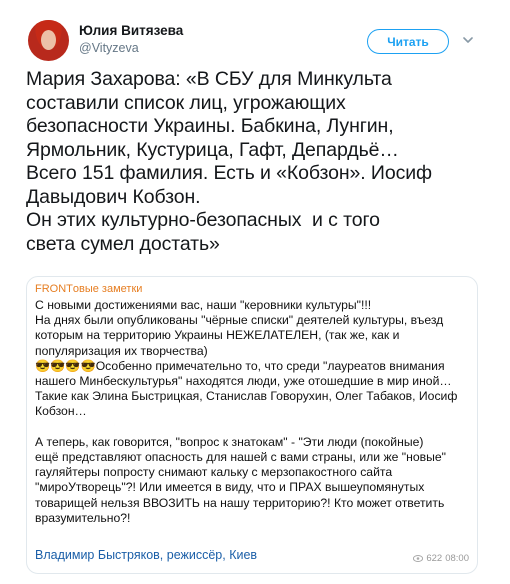 The height and width of the screenshot is (584, 510). Describe the element at coordinates (457, 558) in the screenshot. I see `post-time: 08:00` at that location.